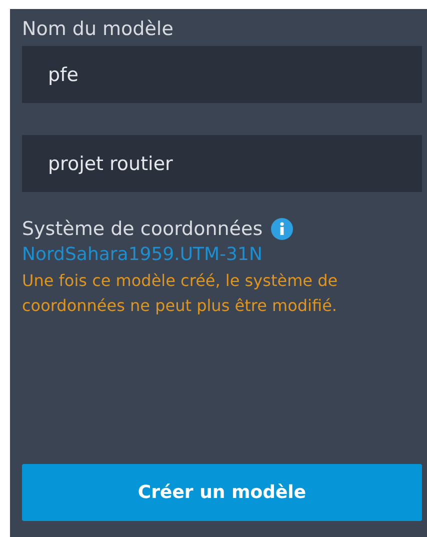  I want to click on text-field: projet routier, so click(222, 163).